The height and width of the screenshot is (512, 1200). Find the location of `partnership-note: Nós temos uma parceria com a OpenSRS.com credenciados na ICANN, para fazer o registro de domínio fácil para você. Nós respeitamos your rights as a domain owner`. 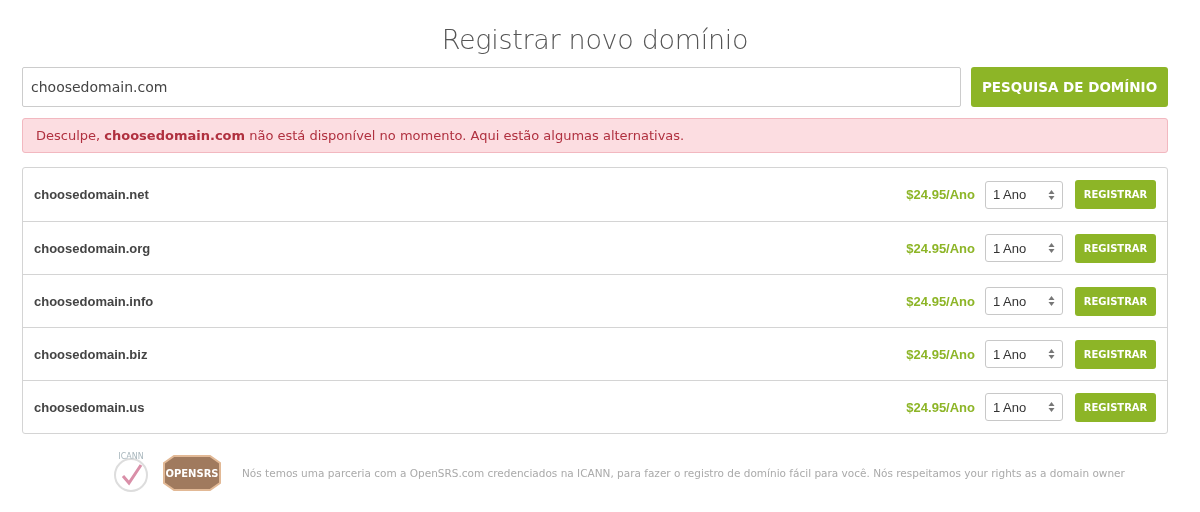

partnership-note: Nós temos uma parceria com a OpenSRS.com credenciados na ICANN, para fazer o registro de domínio fácil para você. Nós respeitamos your rights as a domain owner is located at coordinates (683, 473).